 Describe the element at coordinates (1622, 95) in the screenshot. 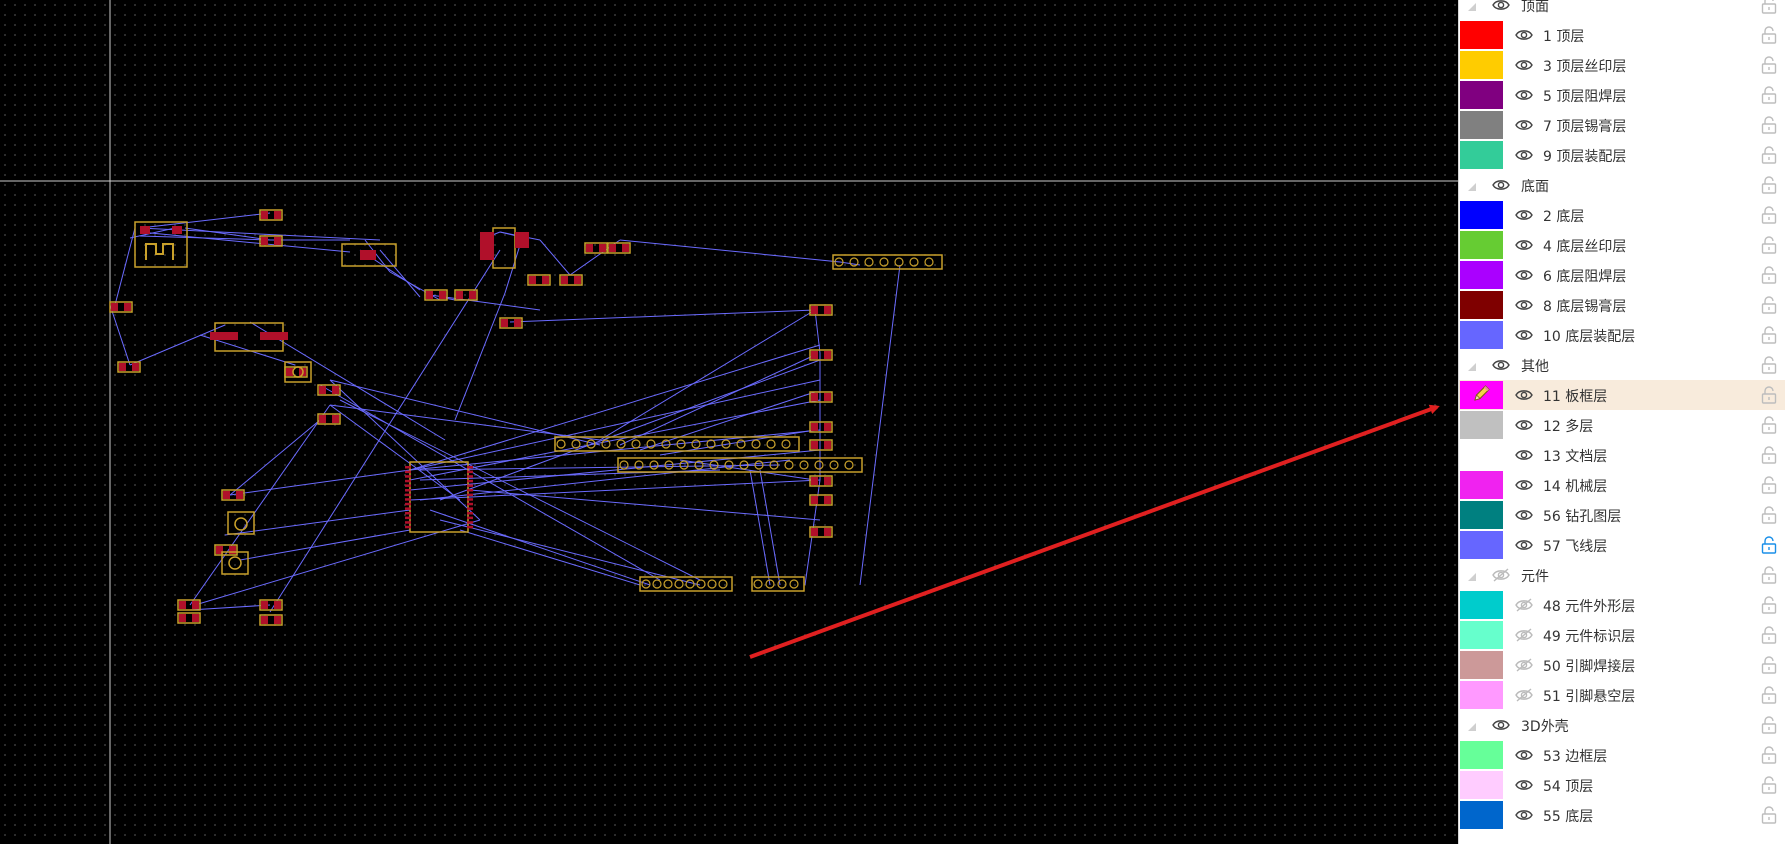

I see `layer-row: 5 顶层阻焊层` at that location.